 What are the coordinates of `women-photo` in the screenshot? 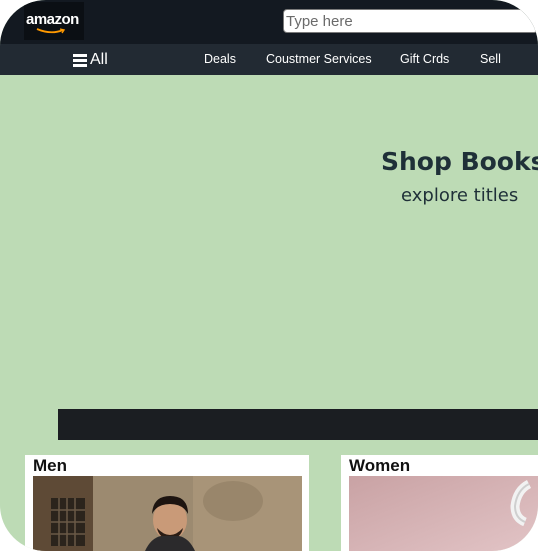 It's located at (443, 513).